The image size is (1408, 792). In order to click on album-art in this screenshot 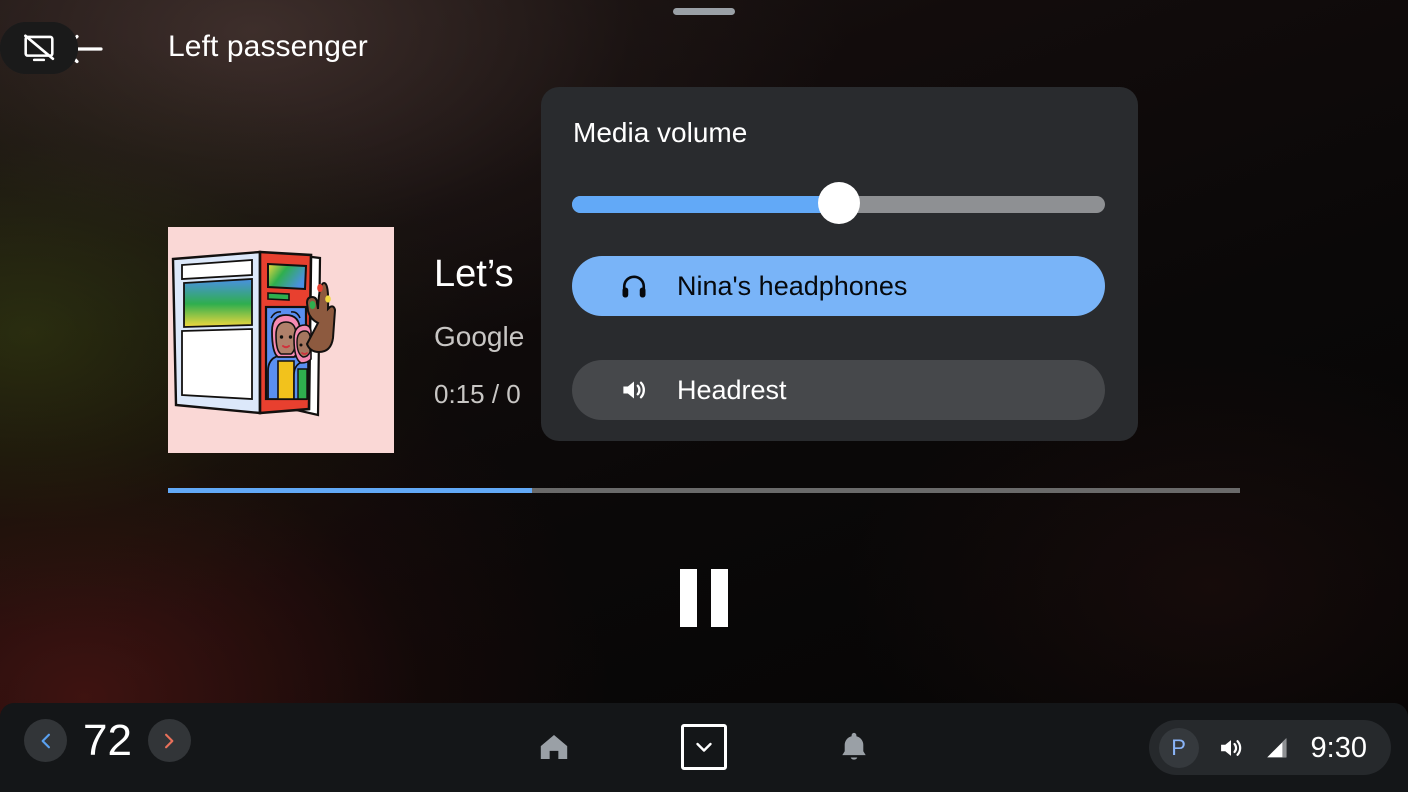, I will do `click(281, 340)`.